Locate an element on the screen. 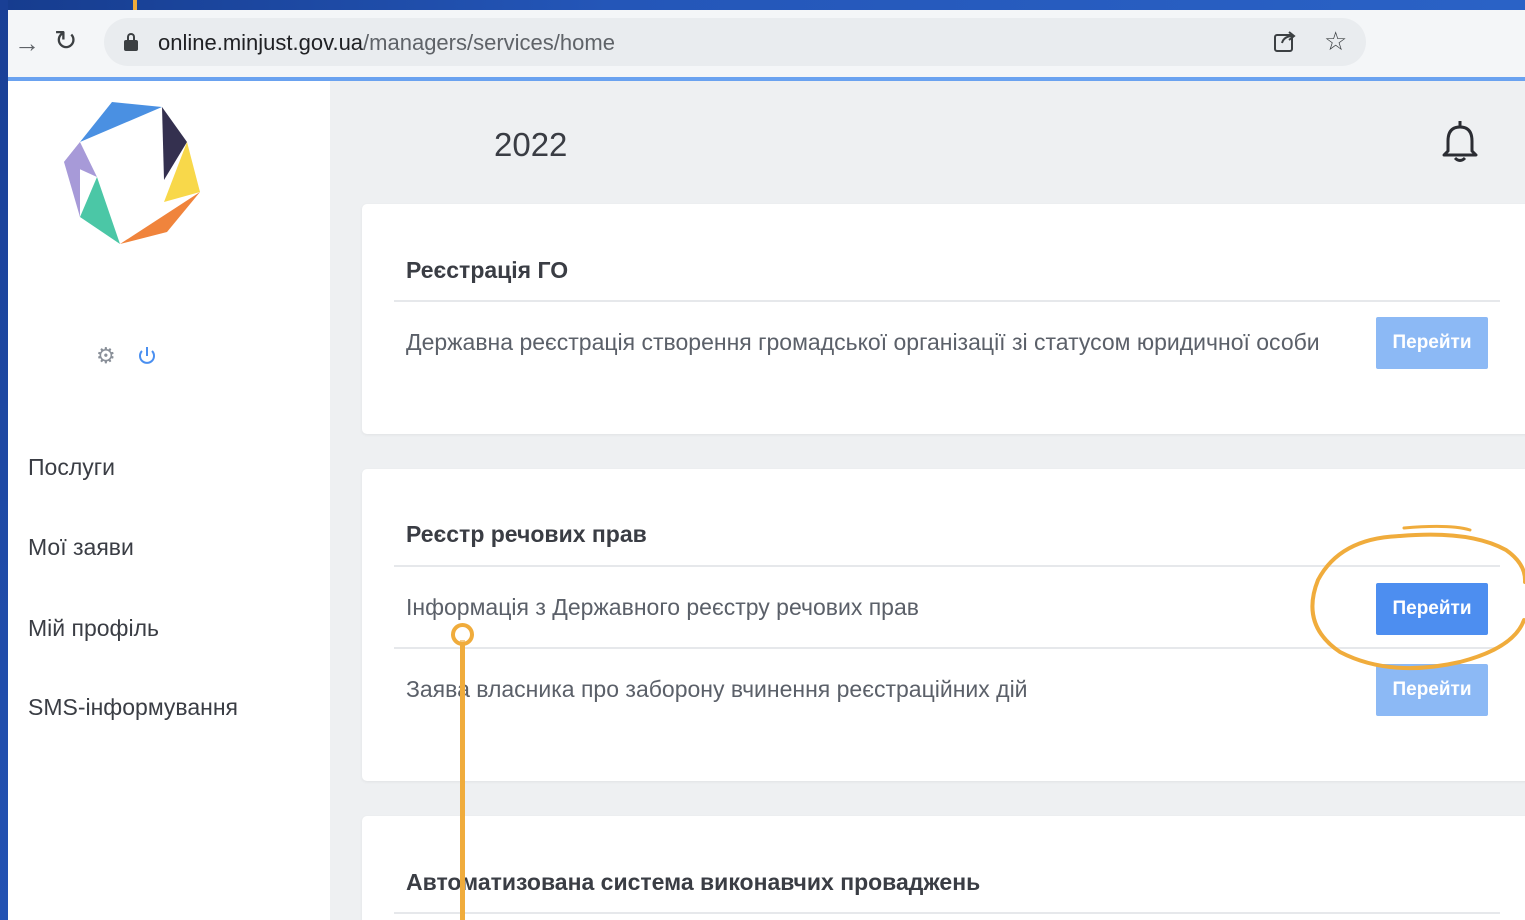 The width and height of the screenshot is (1525, 920). sidebar-tools: ⚙ is located at coordinates (131, 357).